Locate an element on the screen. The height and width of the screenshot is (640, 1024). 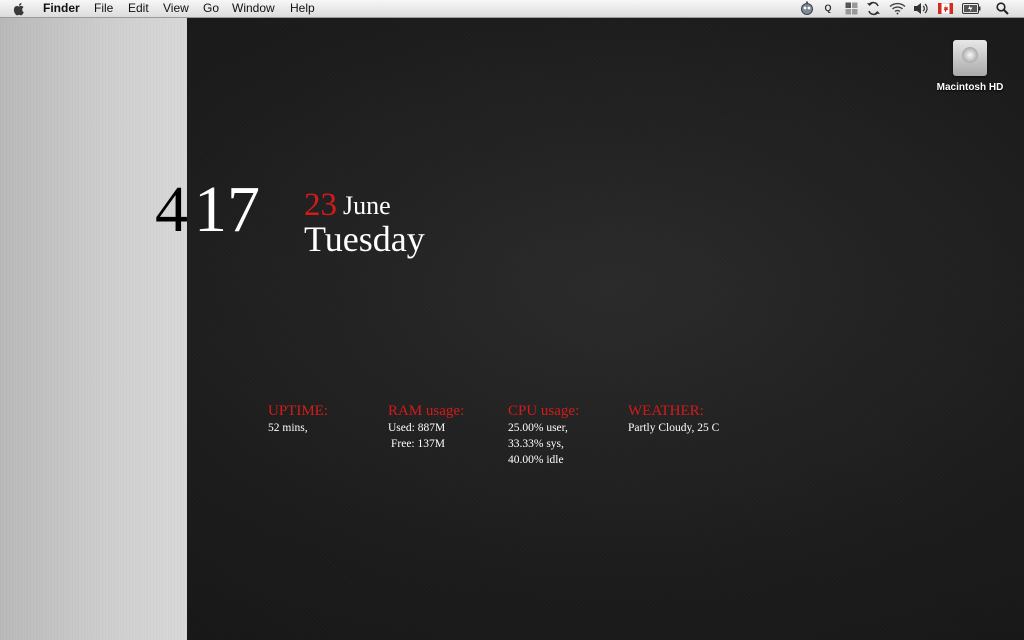
menu-file: File is located at coordinates (103, 8).